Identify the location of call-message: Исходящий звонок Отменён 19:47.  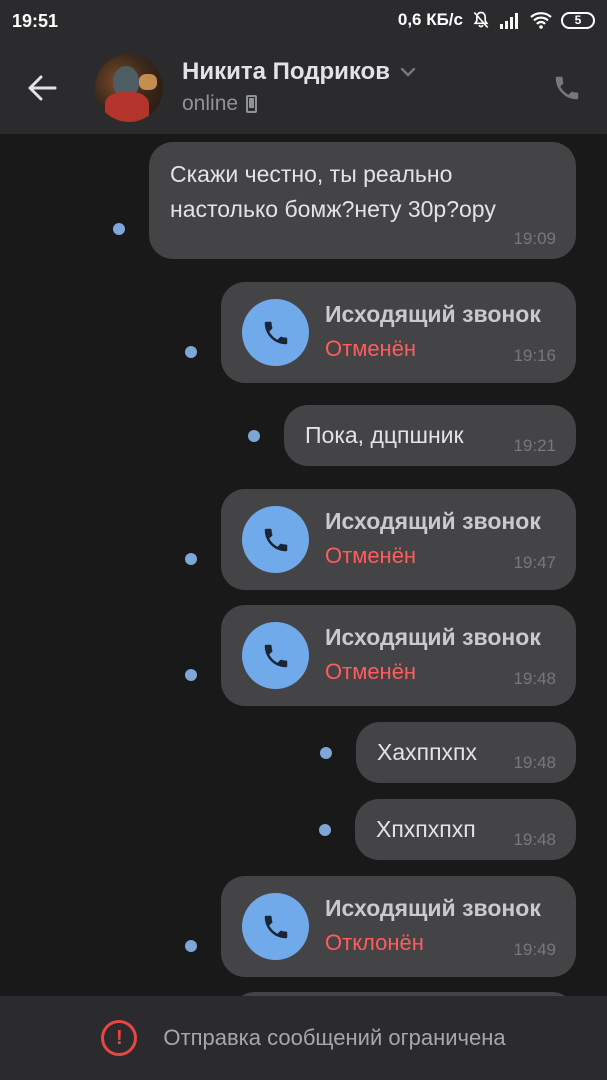
(398, 539).